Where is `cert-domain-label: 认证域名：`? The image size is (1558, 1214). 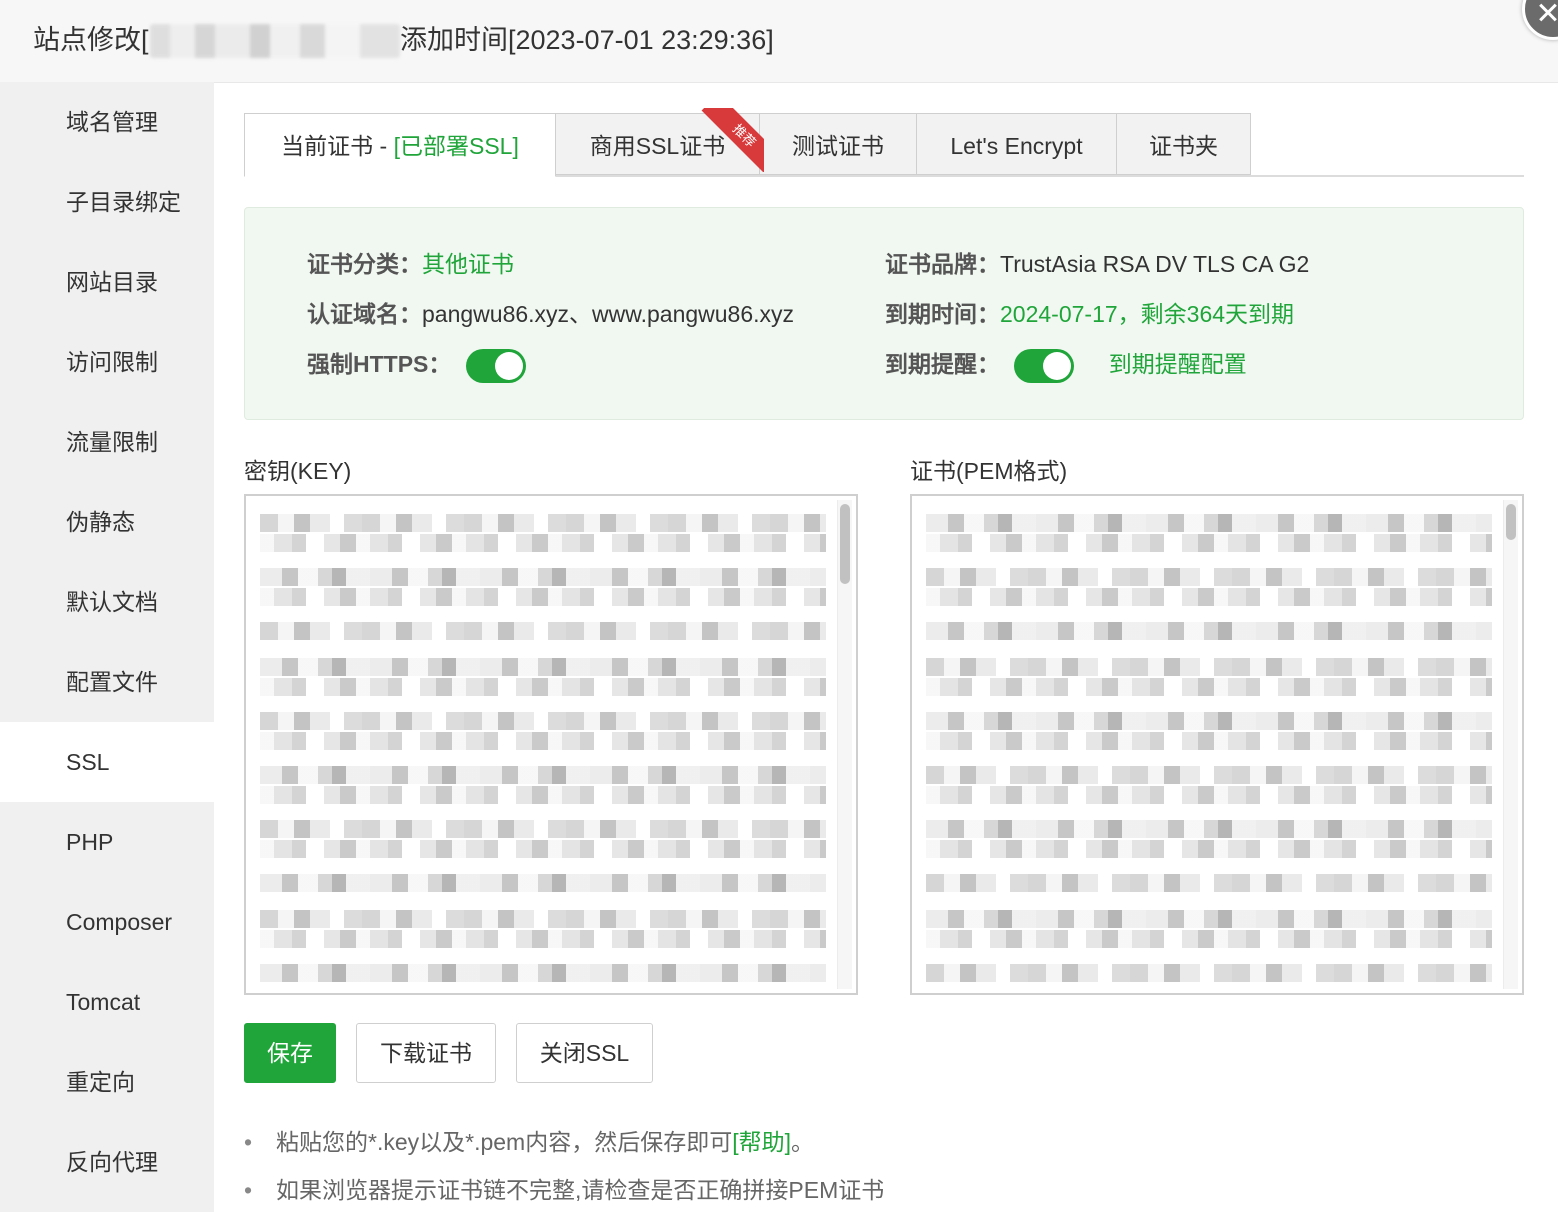
cert-domain-label: 认证域名： is located at coordinates (364, 314).